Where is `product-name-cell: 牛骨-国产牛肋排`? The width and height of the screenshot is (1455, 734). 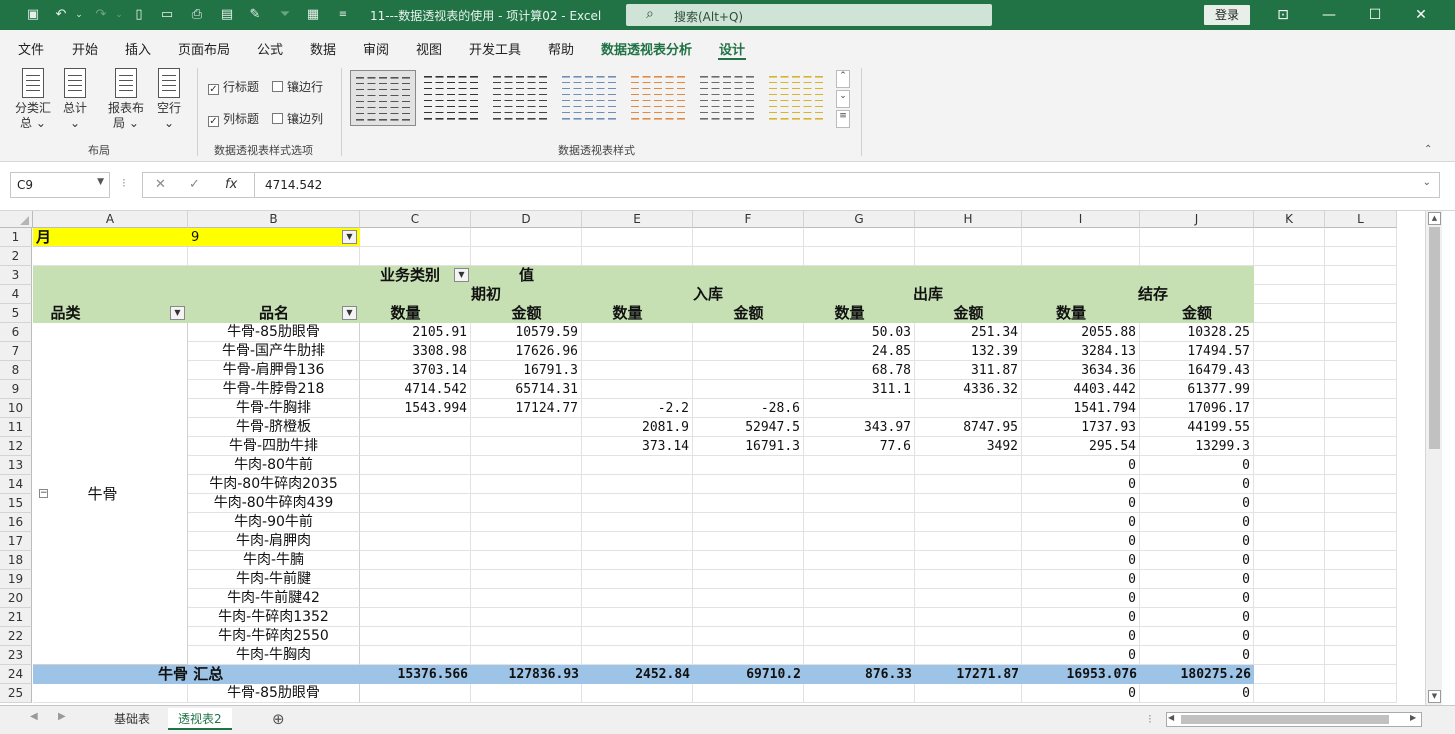 product-name-cell: 牛骨-国产牛肋排 is located at coordinates (274, 351).